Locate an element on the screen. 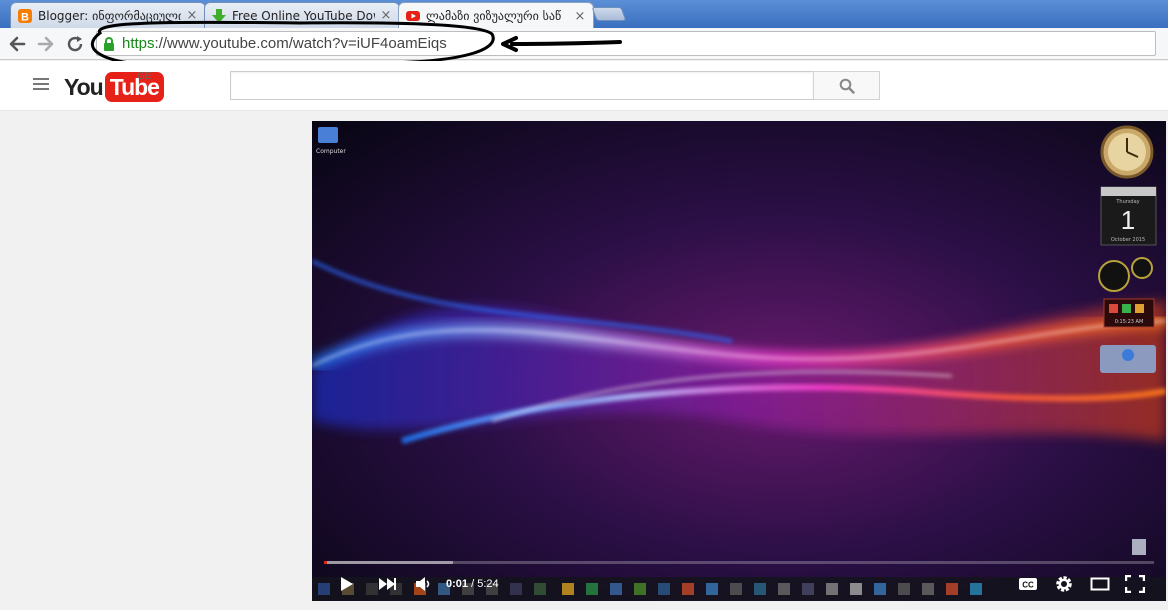 Image resolution: width=1168 pixels, height=610 pixels. theater-icon is located at coordinates (1100, 584).